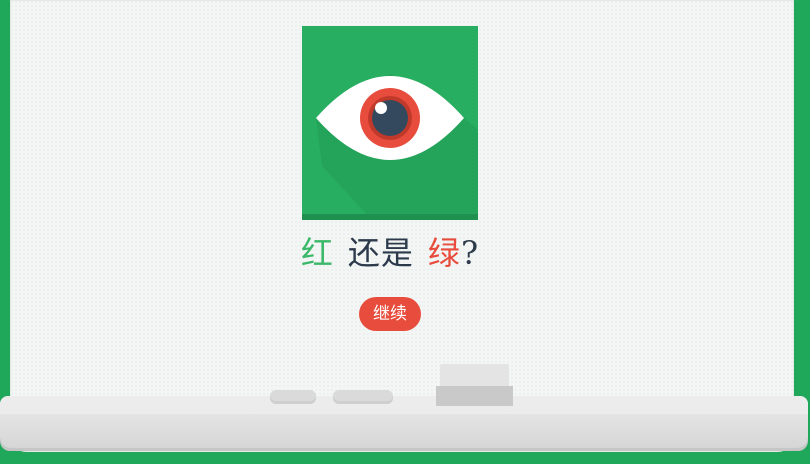 This screenshot has height=464, width=810. Describe the element at coordinates (390, 314) in the screenshot. I see `continue-button: 继续` at that location.